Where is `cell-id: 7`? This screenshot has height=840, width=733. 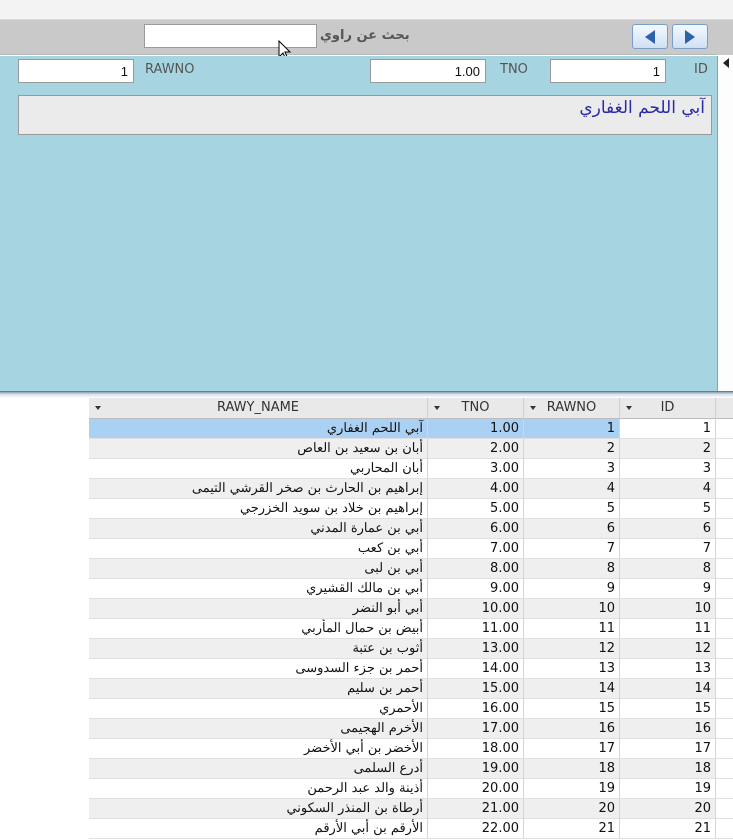 cell-id: 7 is located at coordinates (668, 549).